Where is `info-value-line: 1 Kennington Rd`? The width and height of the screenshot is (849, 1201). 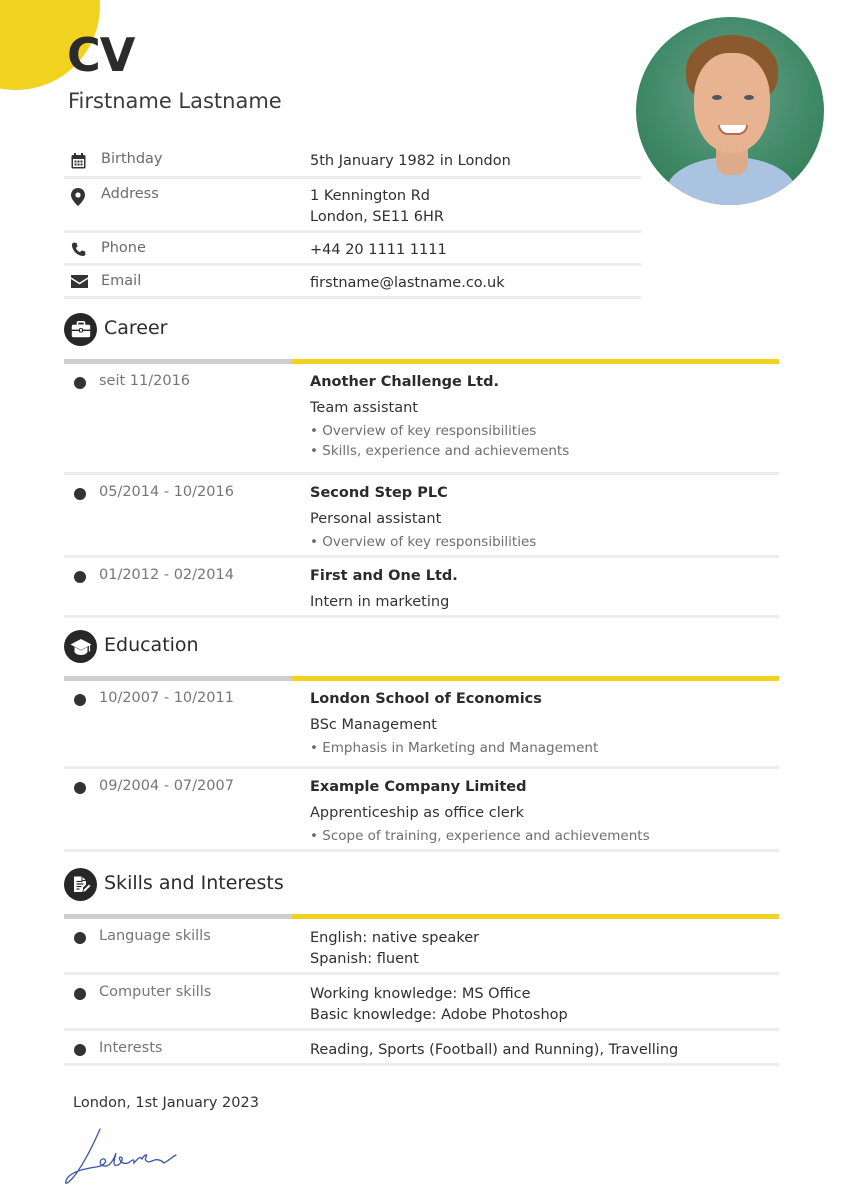 info-value-line: 1 Kennington Rd is located at coordinates (370, 196).